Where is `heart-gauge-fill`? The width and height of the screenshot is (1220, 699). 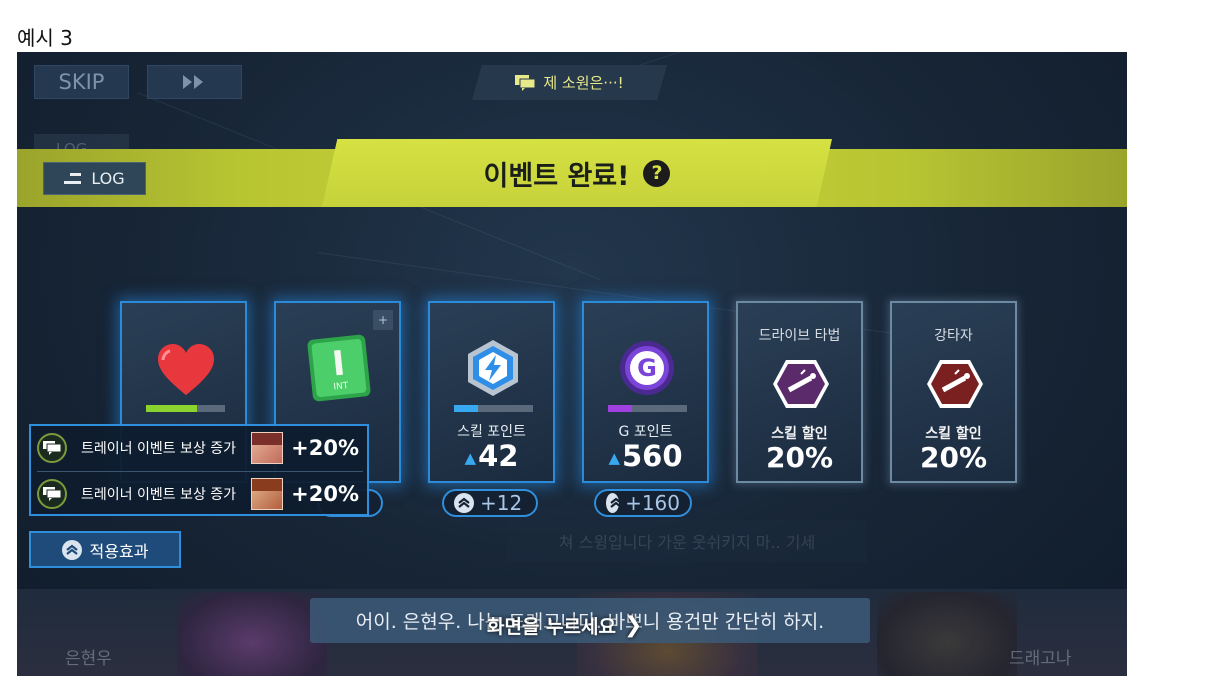
heart-gauge-fill is located at coordinates (172, 408).